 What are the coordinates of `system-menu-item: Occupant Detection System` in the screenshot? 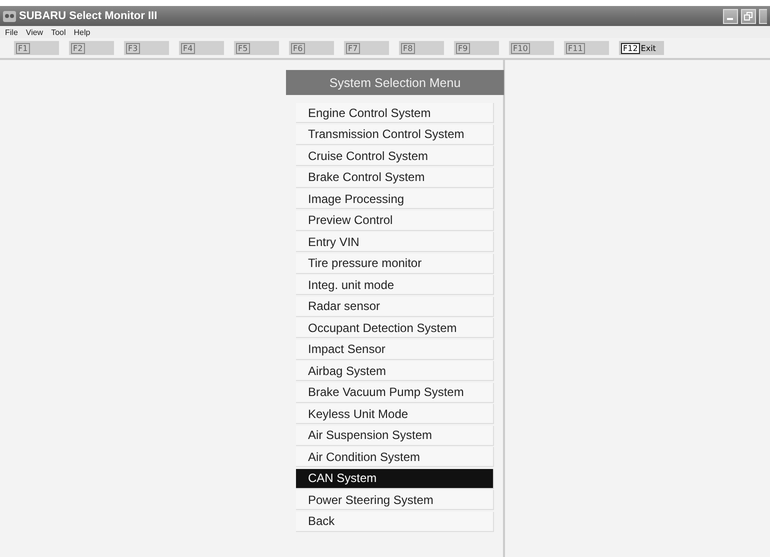 It's located at (395, 328).